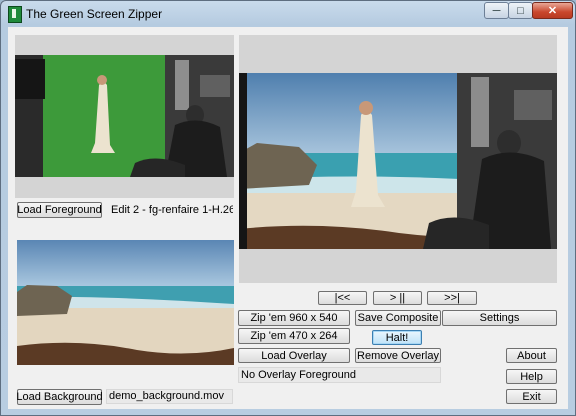 This screenshot has height=416, width=576. What do you see at coordinates (294, 336) in the screenshot?
I see `zip-470-button: Zip 'em 470 x 264` at bounding box center [294, 336].